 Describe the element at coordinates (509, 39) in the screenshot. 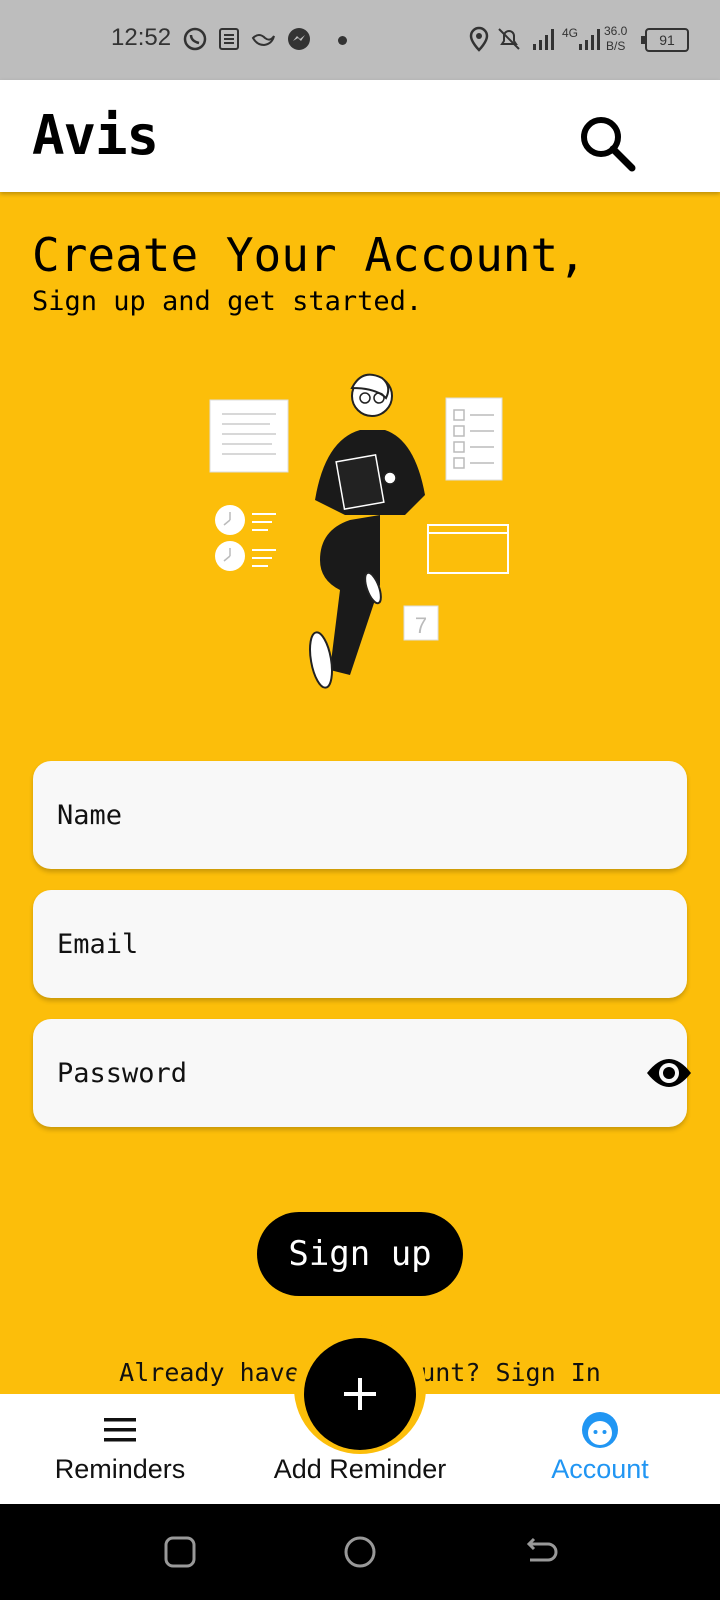

I see `bell-off-icon` at that location.